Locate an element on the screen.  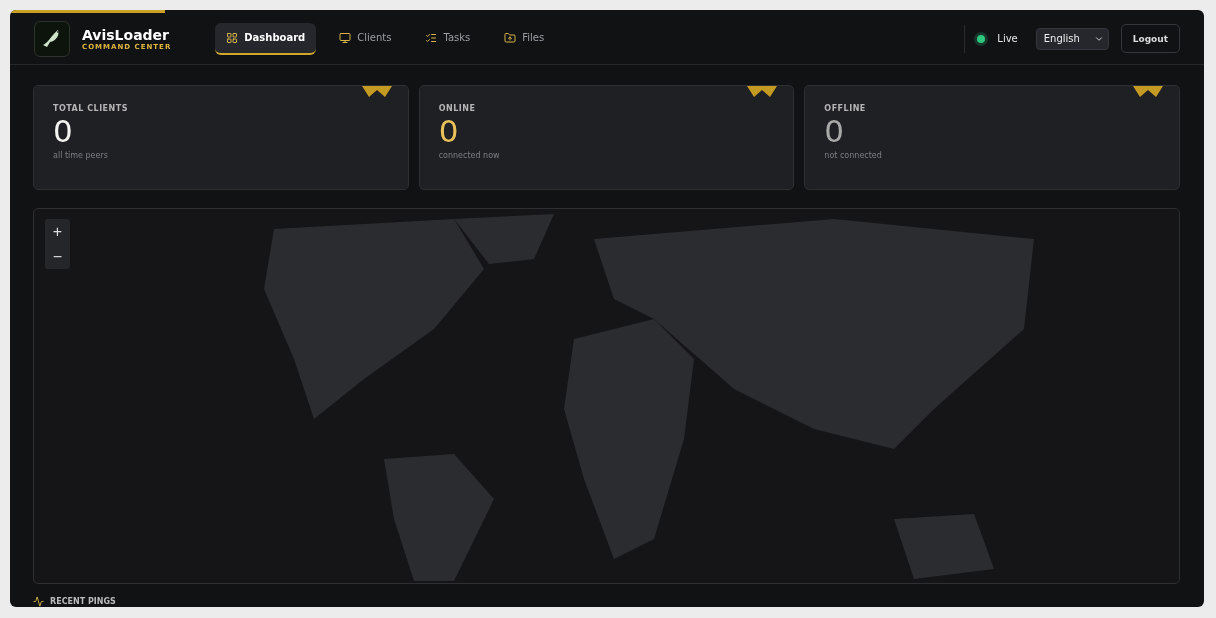
checklist-icon is located at coordinates (431, 37).